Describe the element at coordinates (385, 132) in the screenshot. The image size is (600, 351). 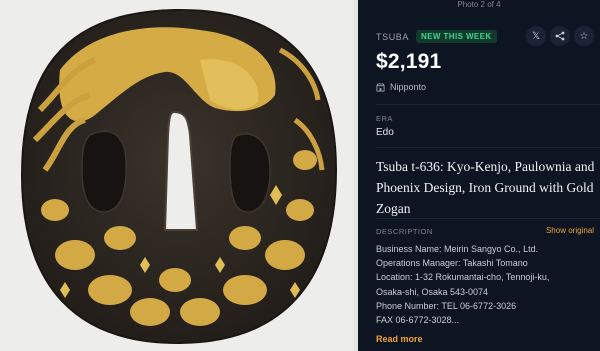
I see `era-value: Edo` at that location.